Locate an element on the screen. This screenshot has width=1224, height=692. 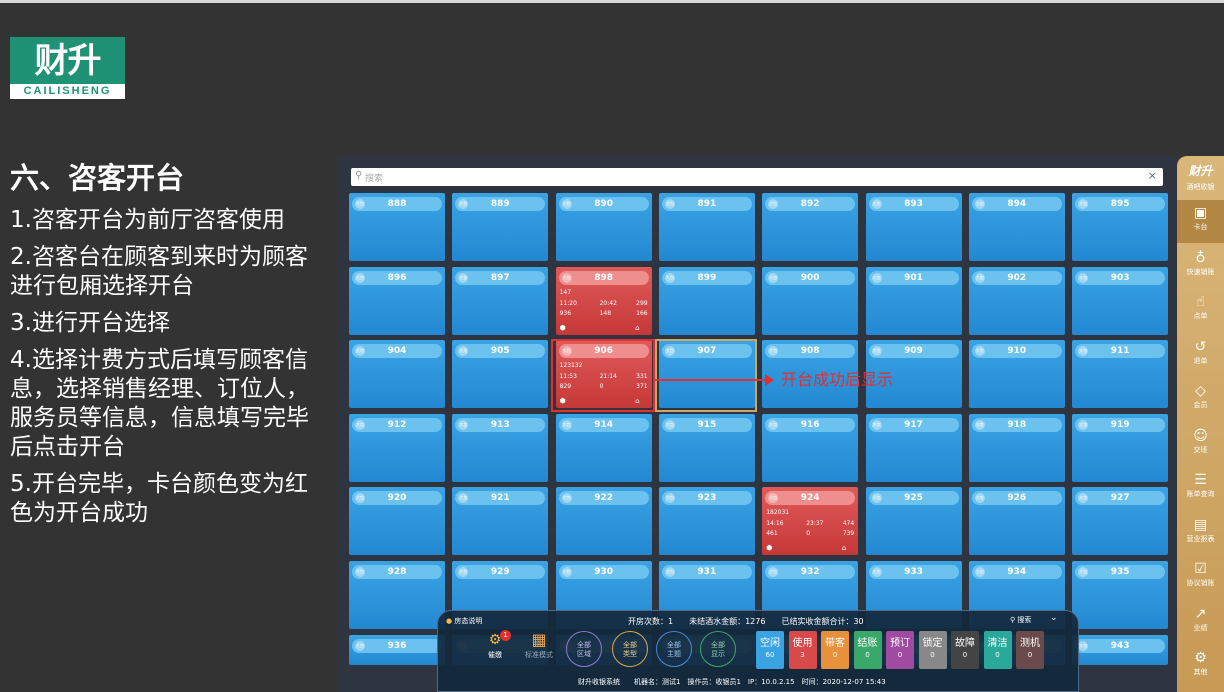
room-number: 911 is located at coordinates (1120, 351).